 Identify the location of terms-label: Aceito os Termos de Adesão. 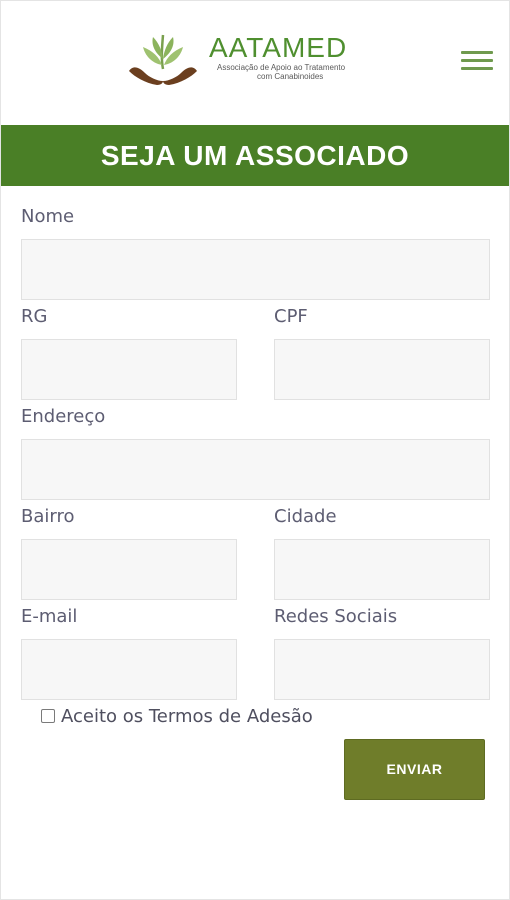
(187, 716).